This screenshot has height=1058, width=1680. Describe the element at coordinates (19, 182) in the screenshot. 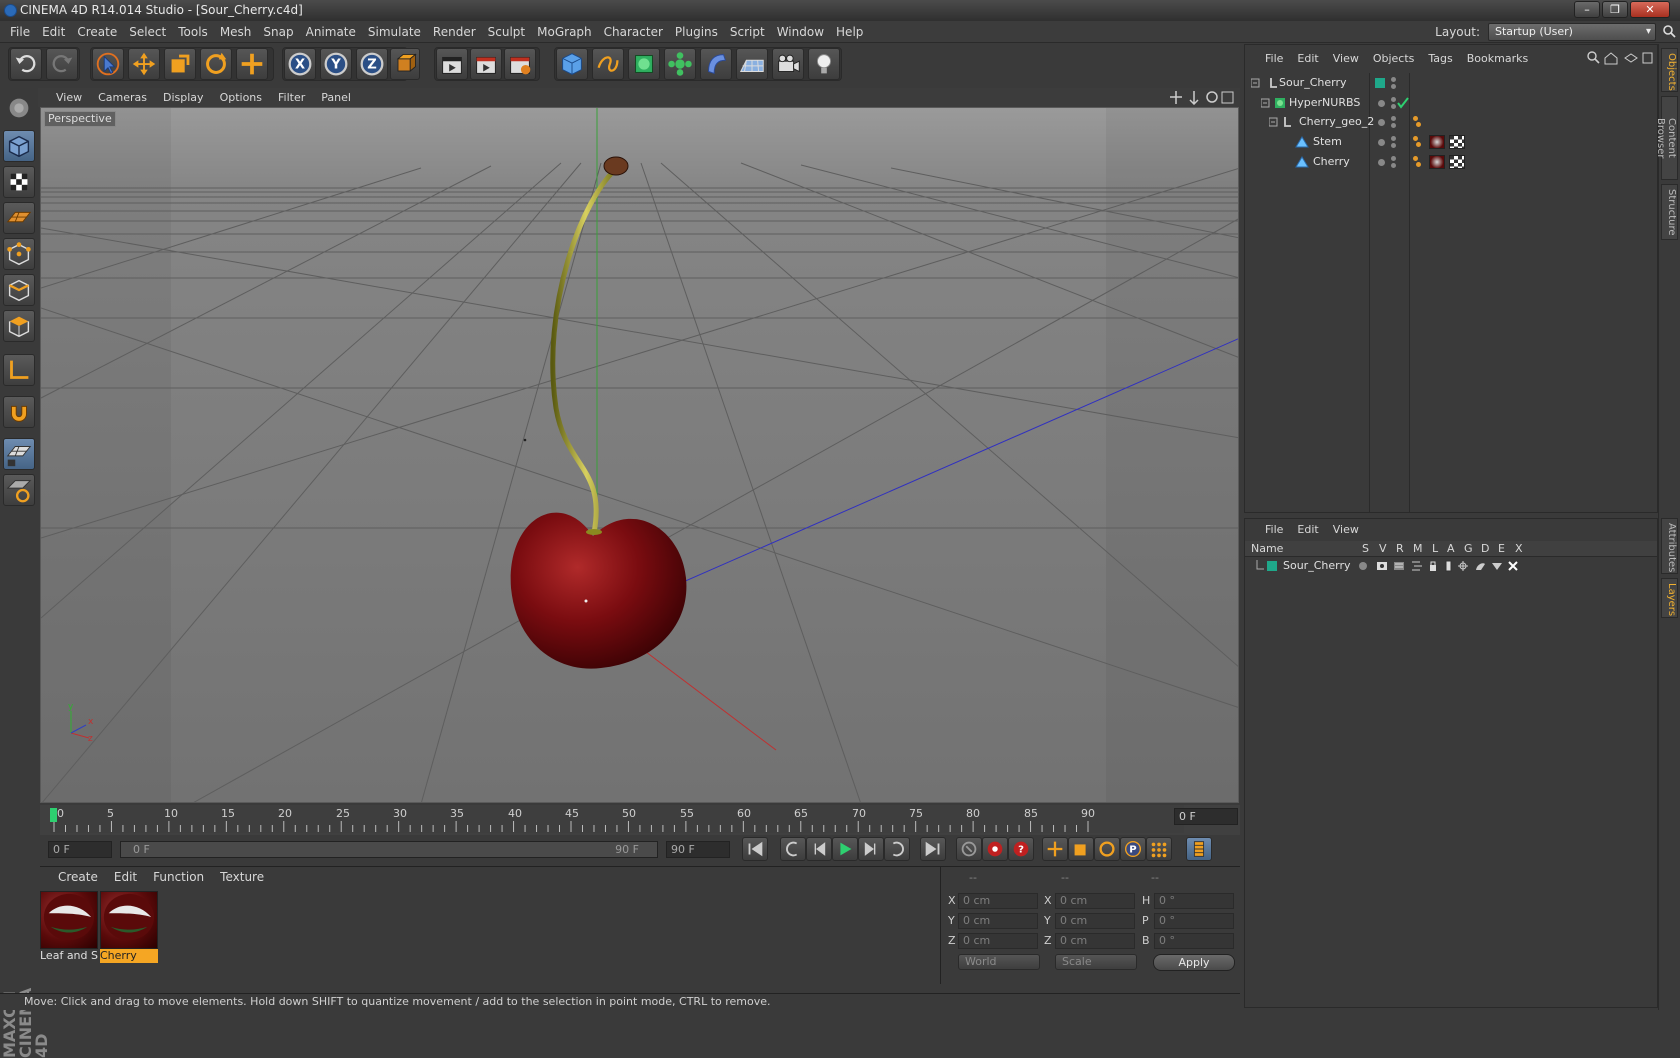

I see `texture-mode-icon` at that location.